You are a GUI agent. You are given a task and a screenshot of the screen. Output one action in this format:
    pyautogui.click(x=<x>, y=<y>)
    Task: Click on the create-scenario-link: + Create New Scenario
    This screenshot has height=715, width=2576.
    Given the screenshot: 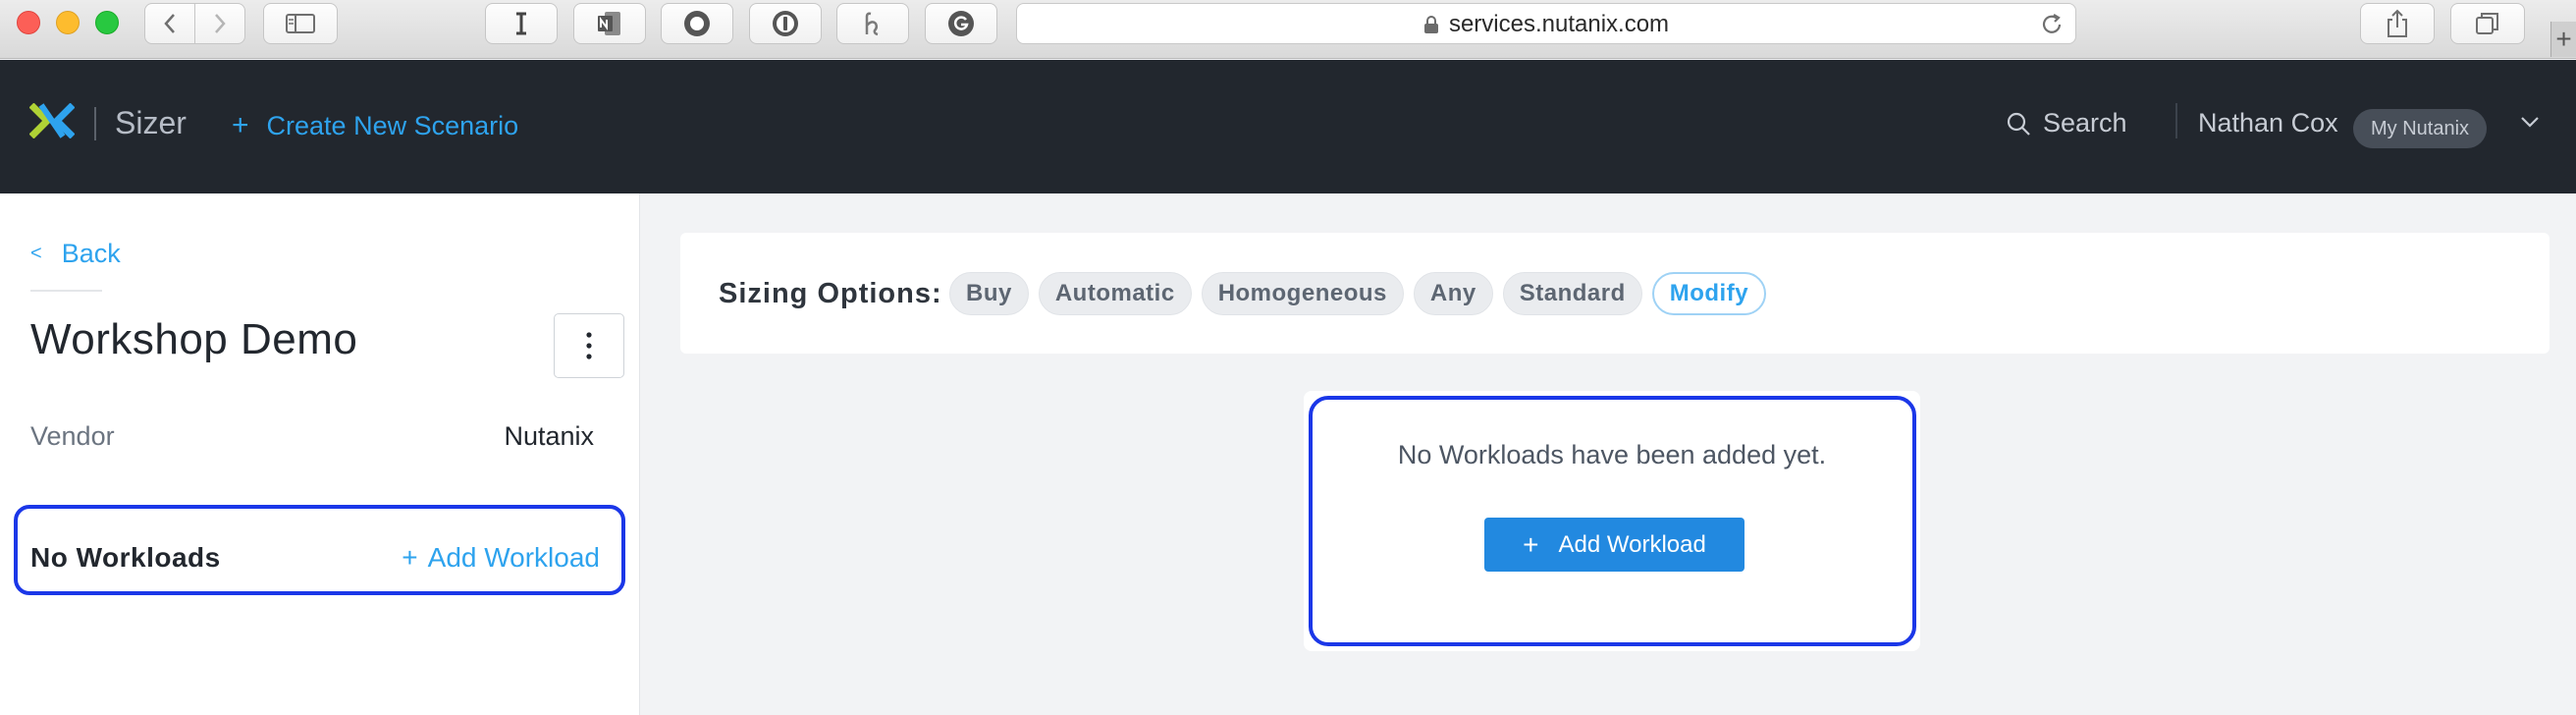 What is the action you would take?
    pyautogui.click(x=375, y=125)
    